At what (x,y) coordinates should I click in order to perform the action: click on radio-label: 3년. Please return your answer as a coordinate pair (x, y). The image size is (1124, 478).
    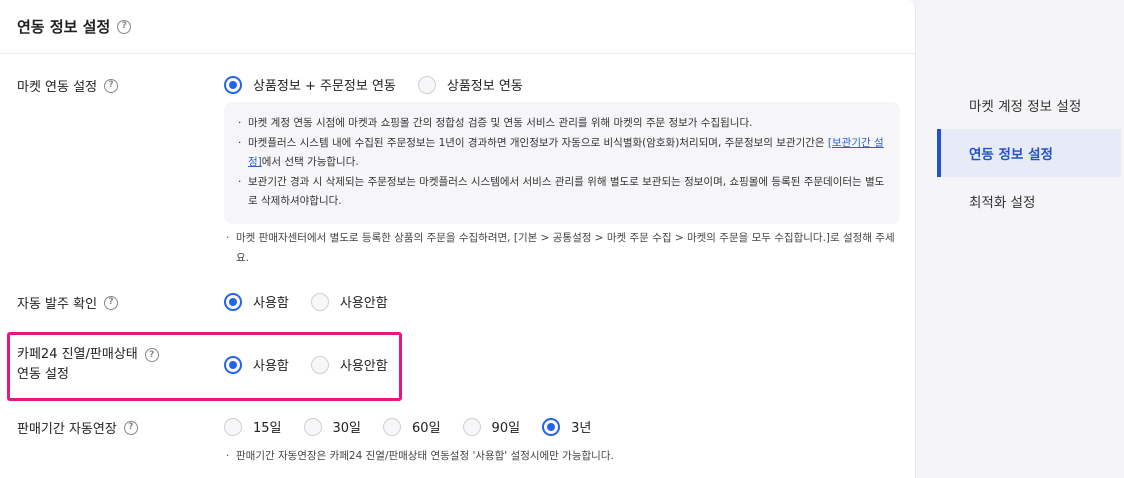
    Looking at the image, I should click on (581, 428).